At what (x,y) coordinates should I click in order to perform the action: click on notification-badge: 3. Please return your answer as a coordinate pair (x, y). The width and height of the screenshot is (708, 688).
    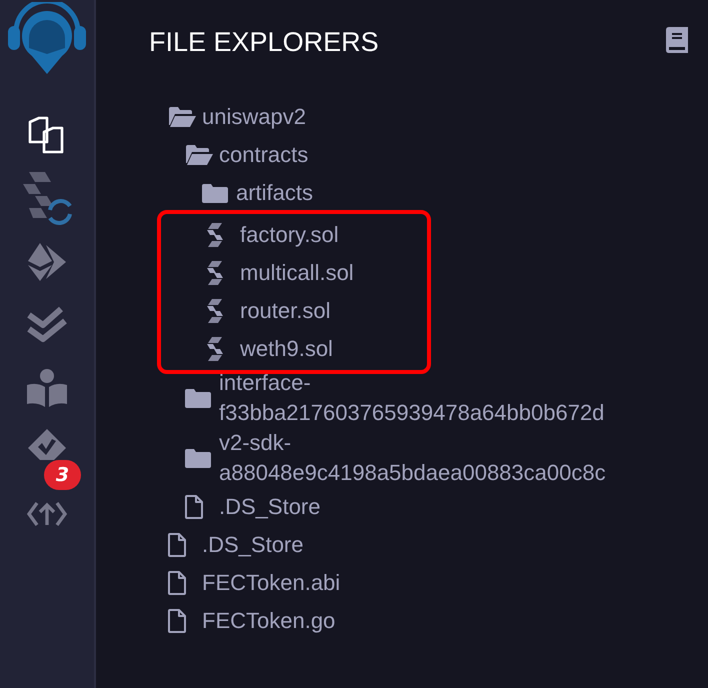
    Looking at the image, I should click on (62, 475).